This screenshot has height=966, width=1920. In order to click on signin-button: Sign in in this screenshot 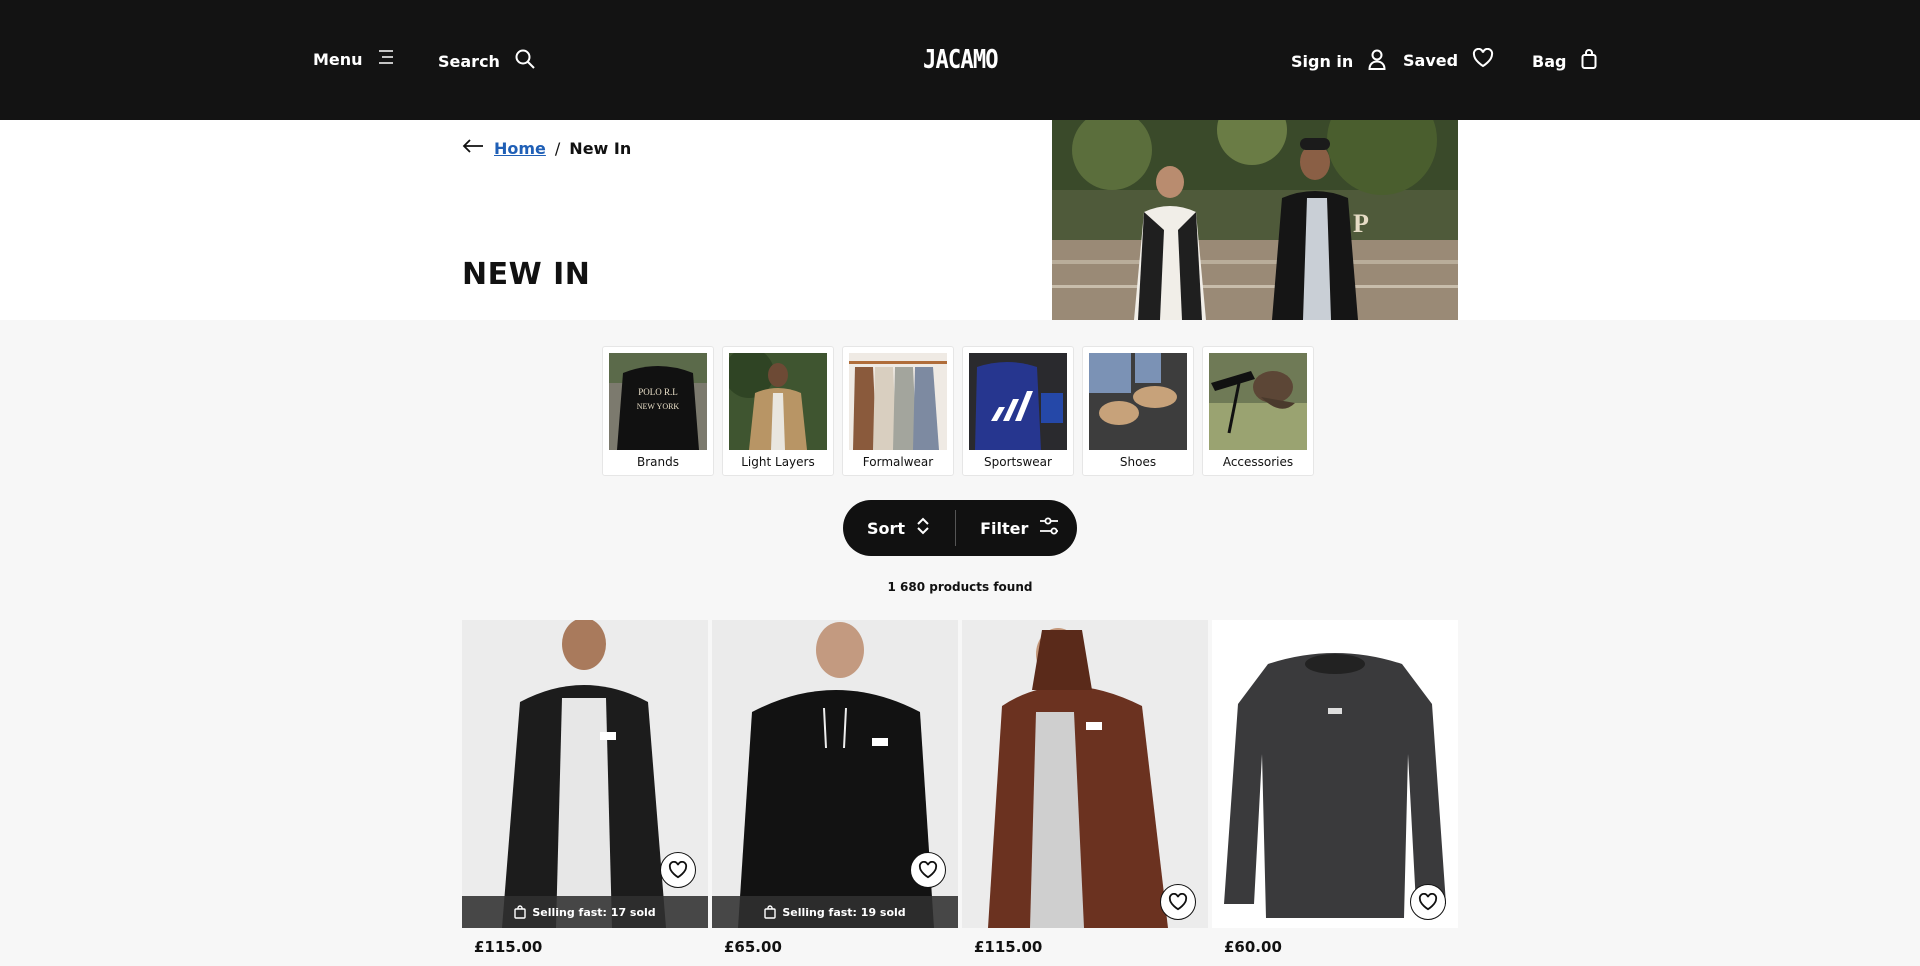, I will do `click(1339, 61)`.